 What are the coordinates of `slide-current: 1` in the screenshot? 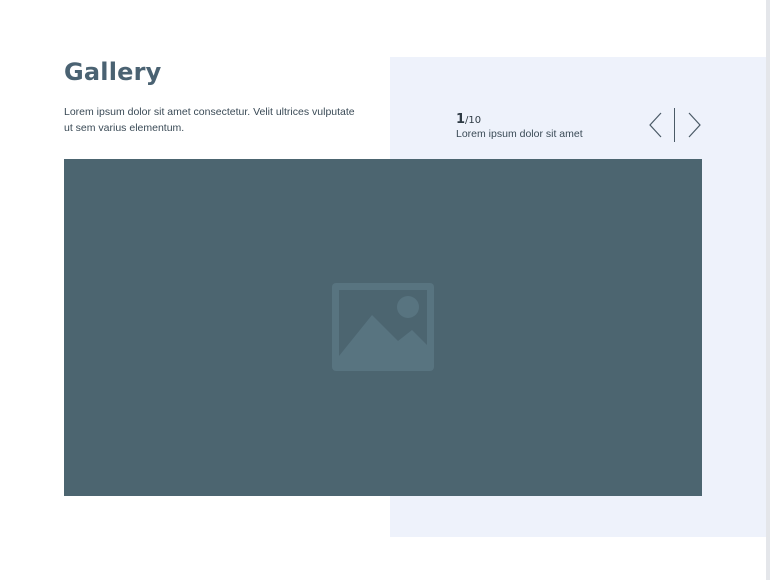 It's located at (461, 119).